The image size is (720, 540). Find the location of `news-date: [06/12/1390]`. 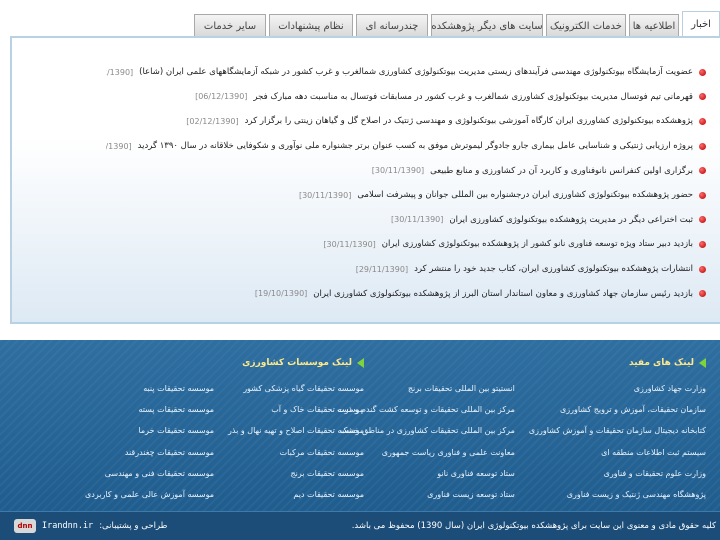

news-date: [06/12/1390] is located at coordinates (221, 97).